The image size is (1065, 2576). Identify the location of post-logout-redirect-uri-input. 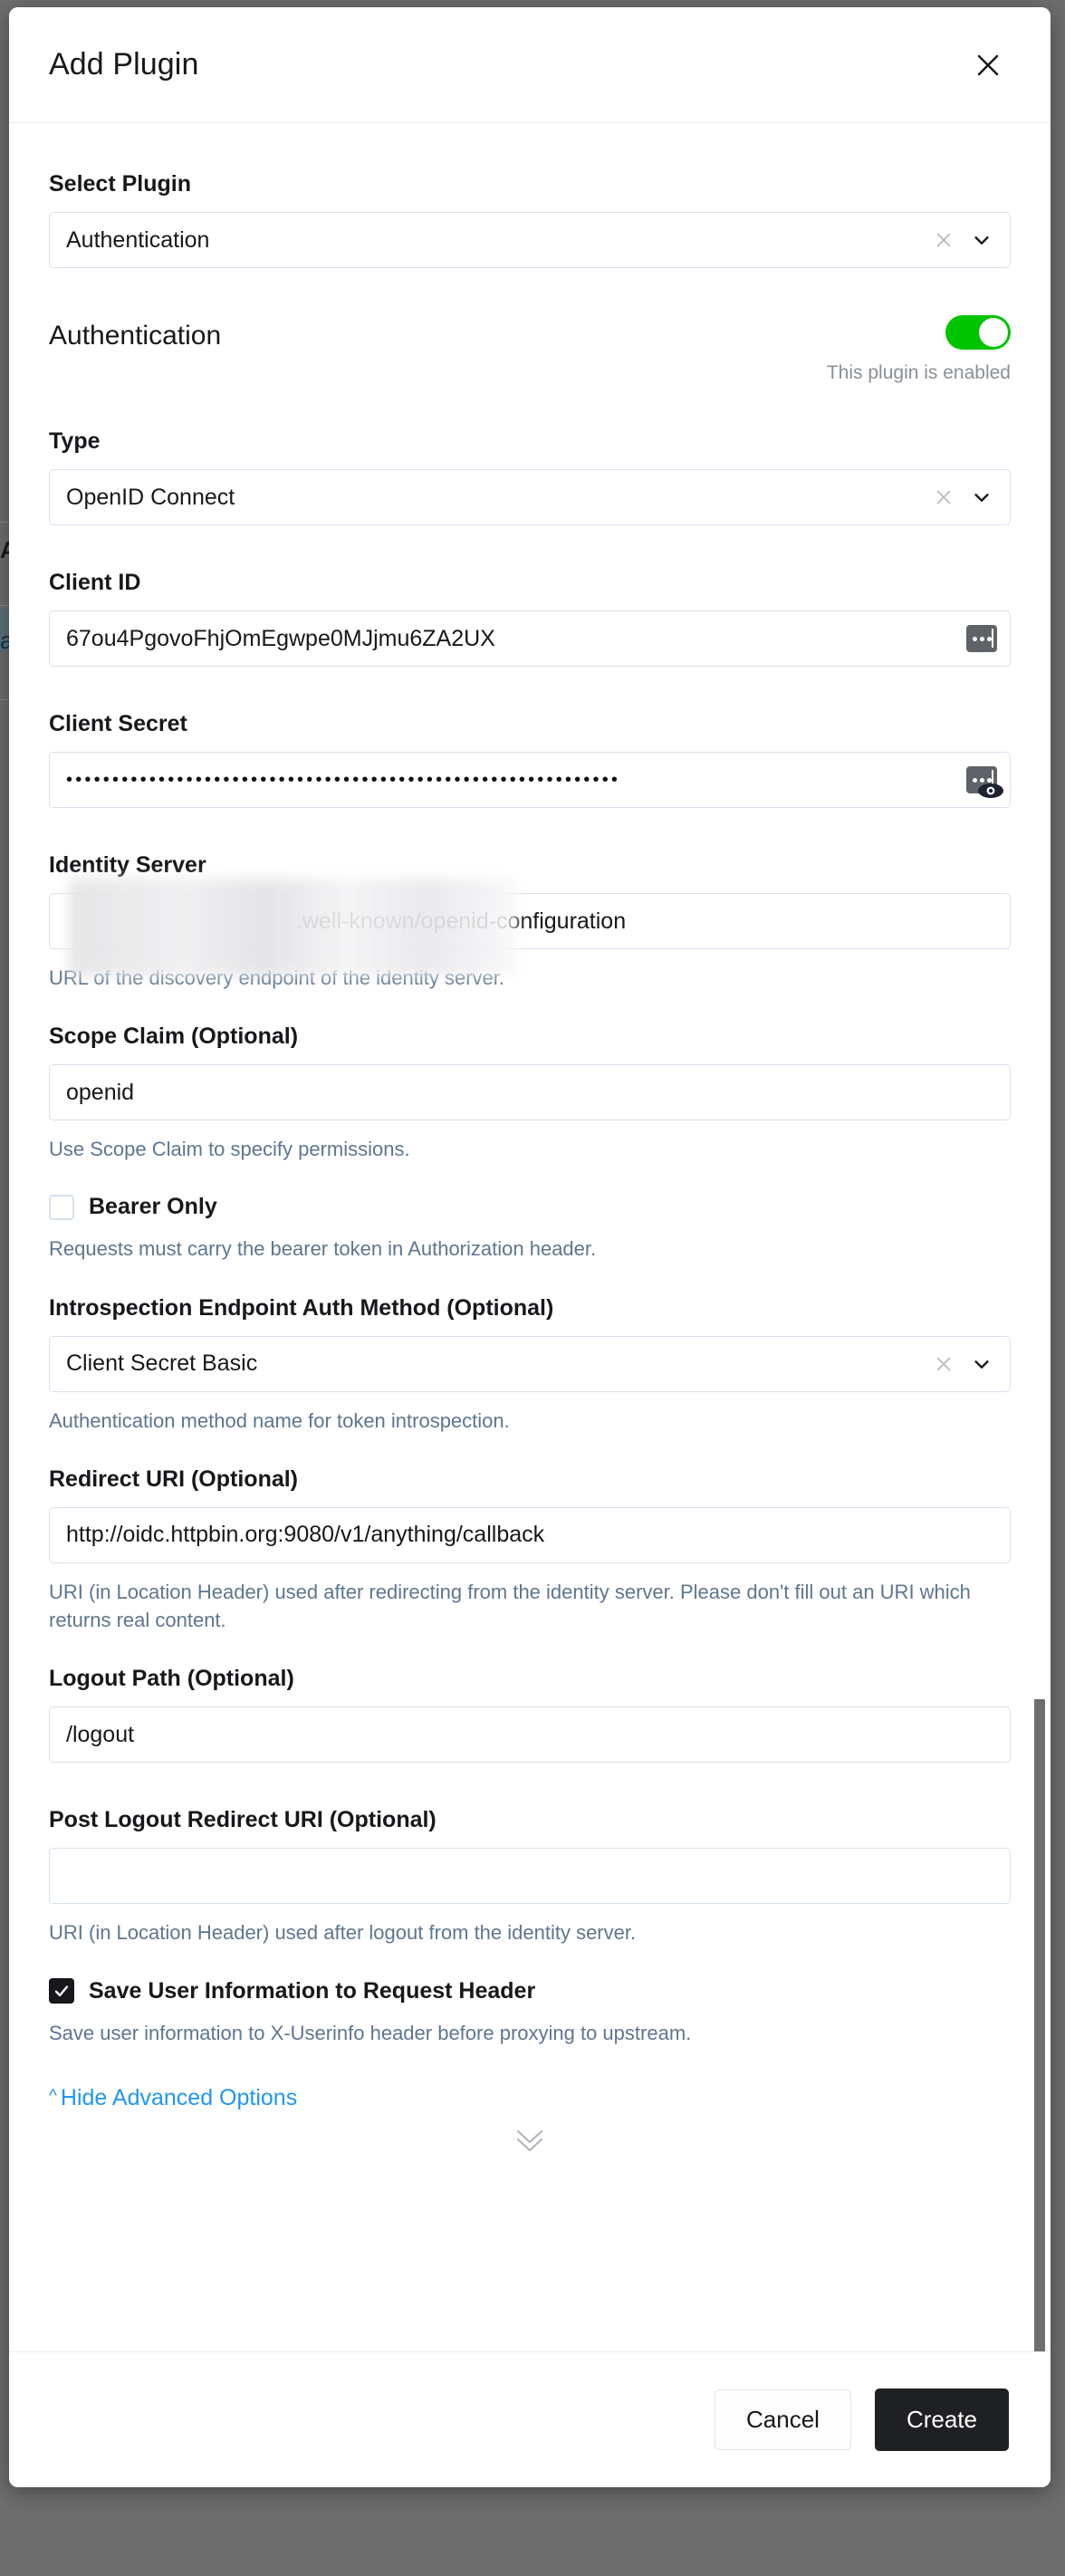
(530, 1876).